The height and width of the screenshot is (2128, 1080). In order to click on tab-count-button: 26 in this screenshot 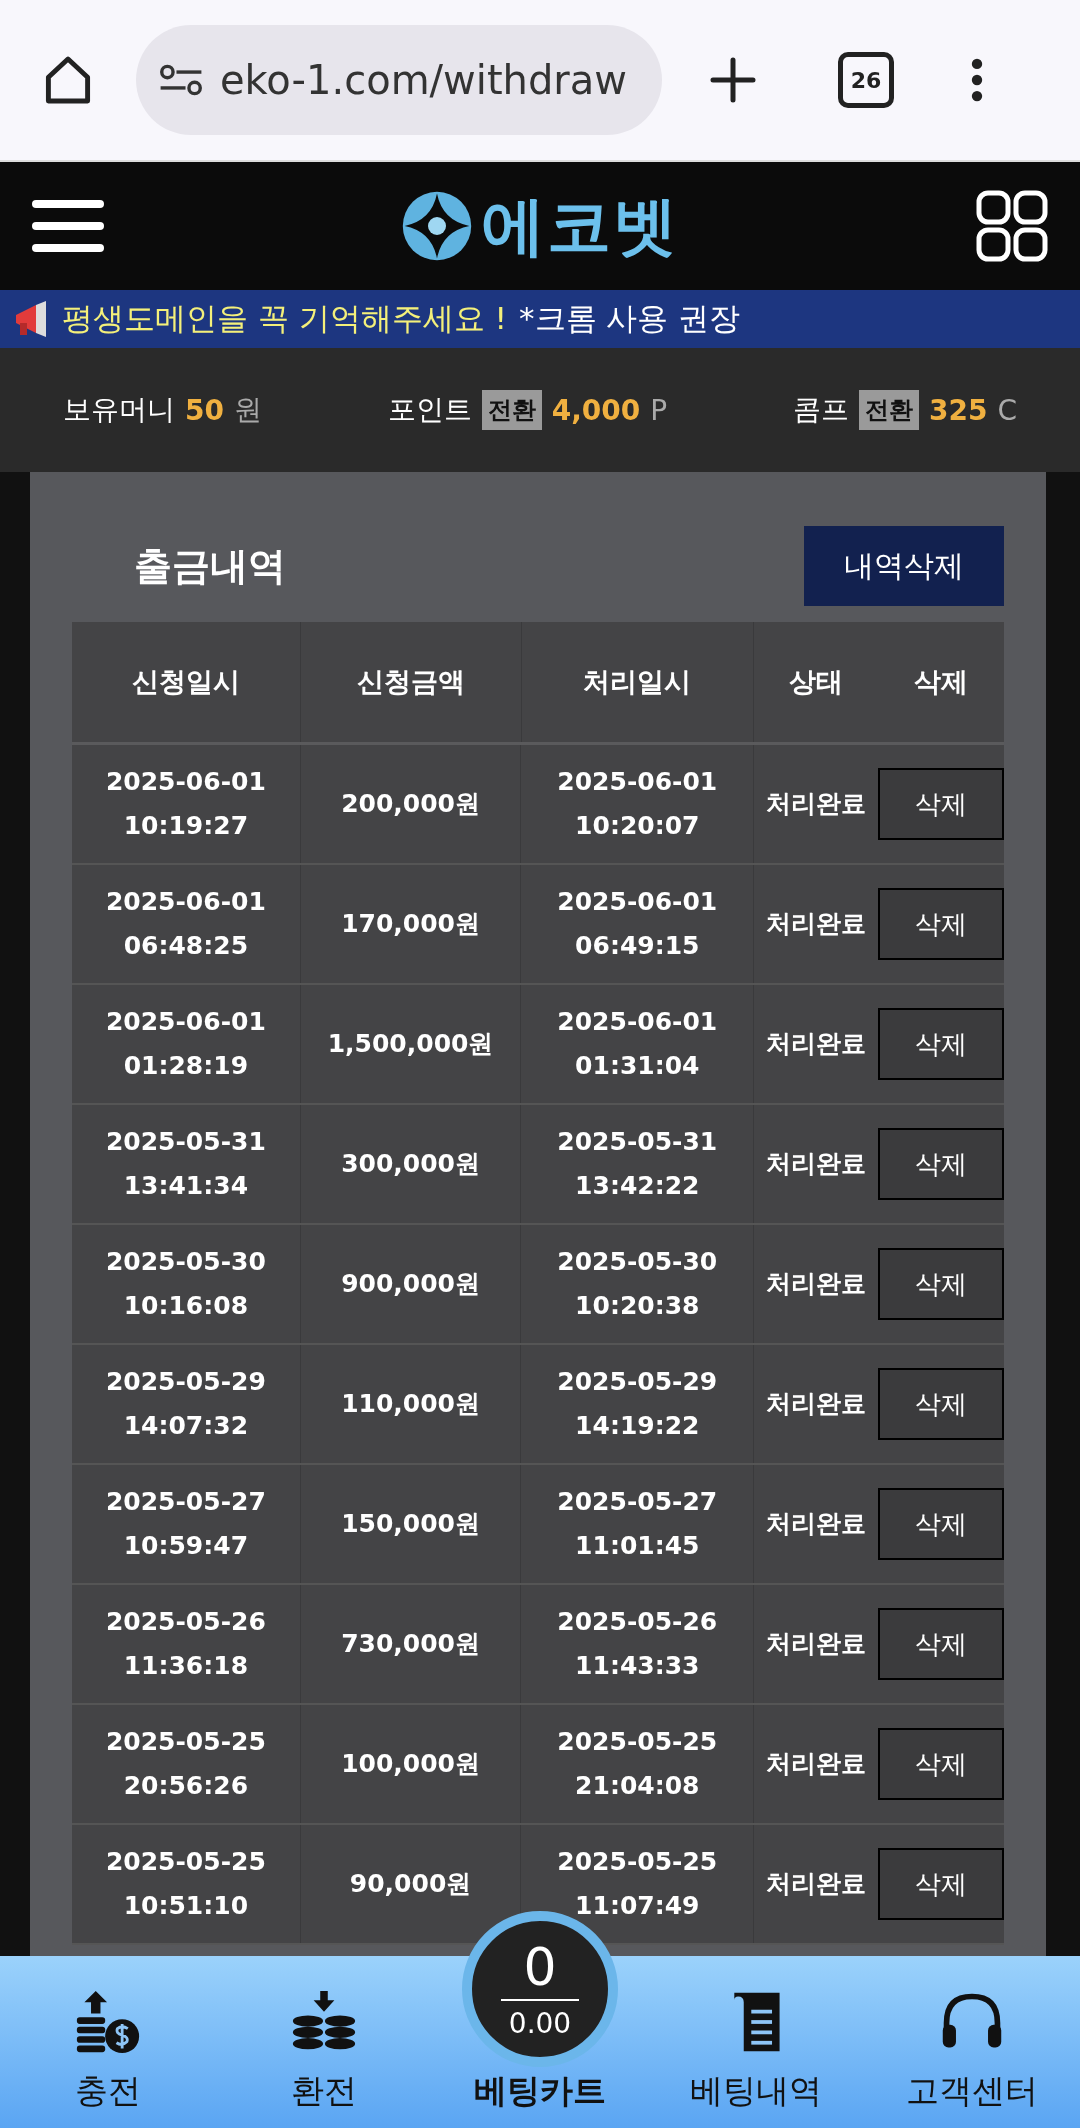, I will do `click(866, 80)`.